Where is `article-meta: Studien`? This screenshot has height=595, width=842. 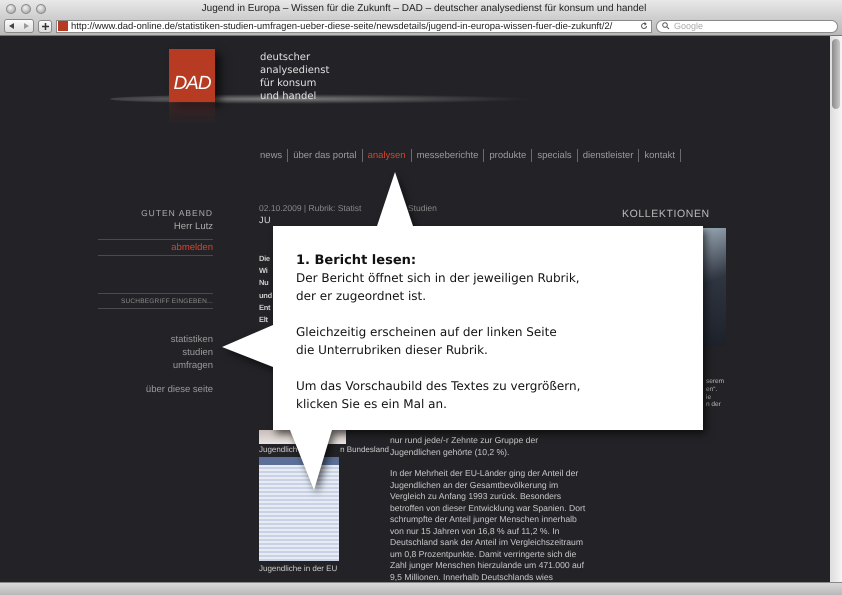
article-meta: Studien is located at coordinates (422, 208).